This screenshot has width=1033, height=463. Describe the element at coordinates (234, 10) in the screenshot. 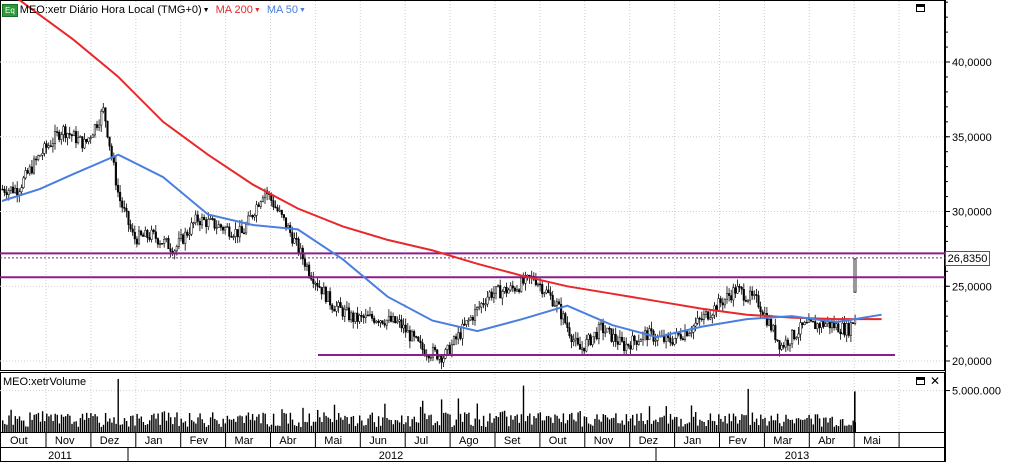

I see `ma200-label: MA 200` at that location.